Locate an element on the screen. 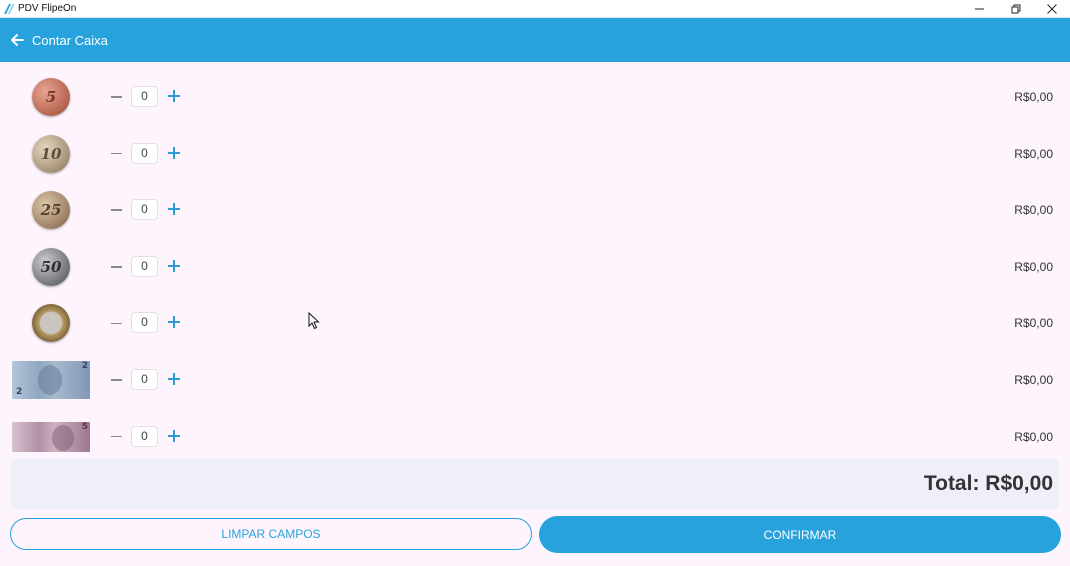  back-button is located at coordinates (17, 40).